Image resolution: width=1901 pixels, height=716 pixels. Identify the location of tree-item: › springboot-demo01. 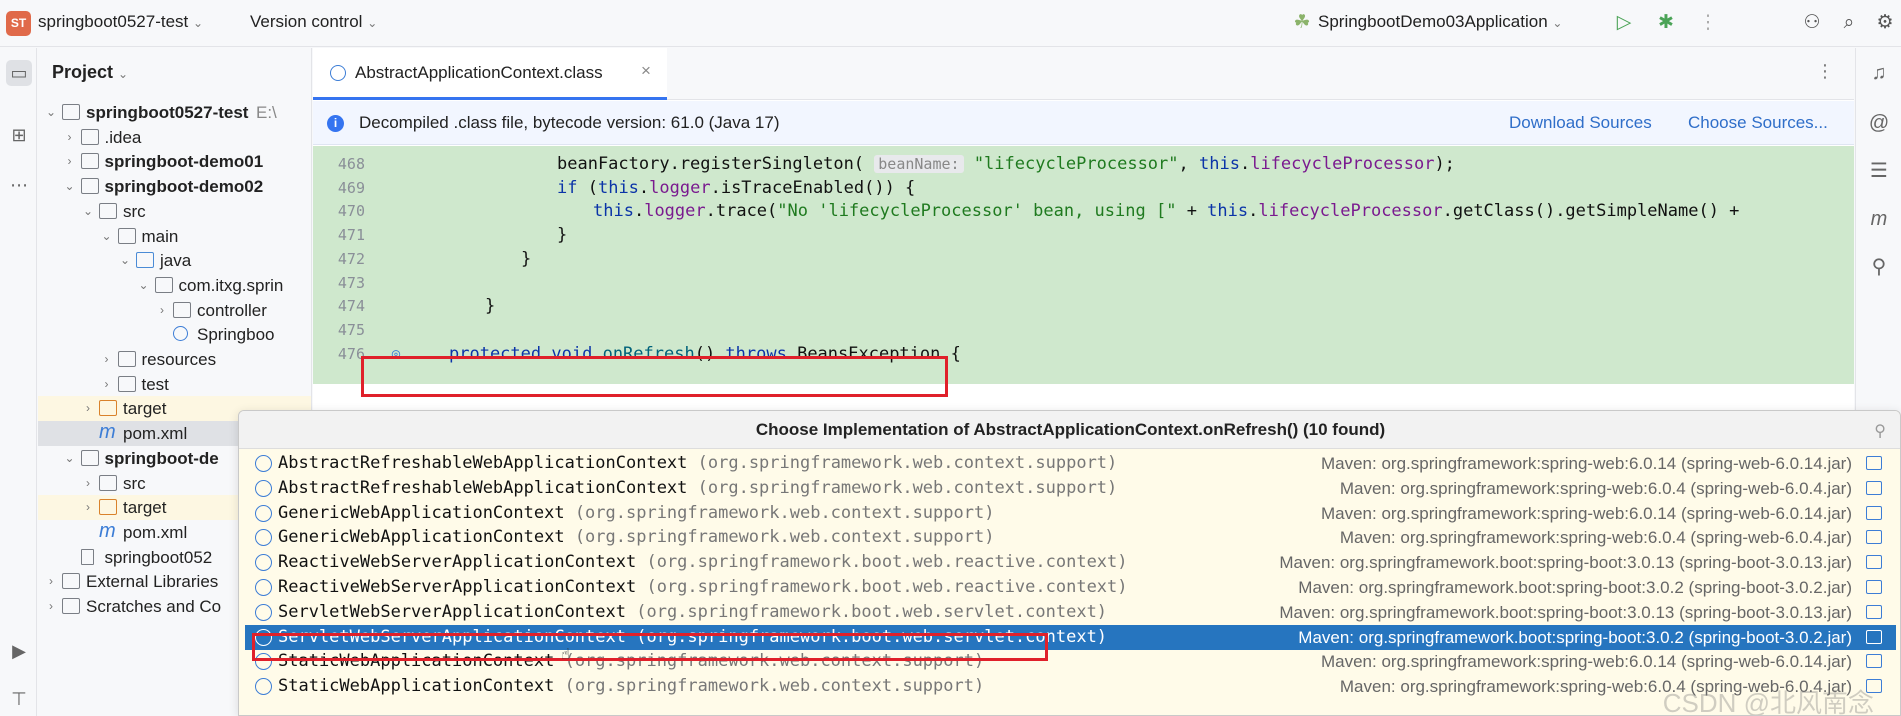
(174, 161).